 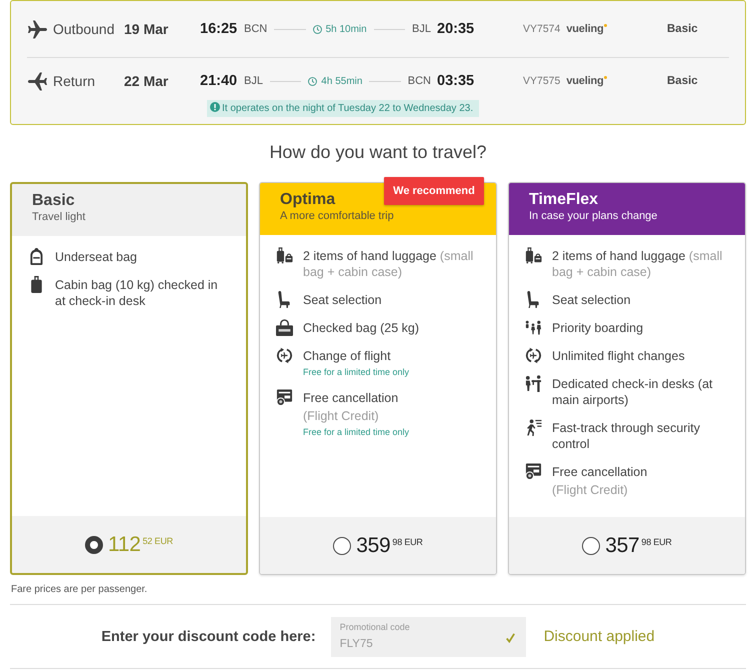 What do you see at coordinates (533, 427) in the screenshot?
I see `running-person-icon` at bounding box center [533, 427].